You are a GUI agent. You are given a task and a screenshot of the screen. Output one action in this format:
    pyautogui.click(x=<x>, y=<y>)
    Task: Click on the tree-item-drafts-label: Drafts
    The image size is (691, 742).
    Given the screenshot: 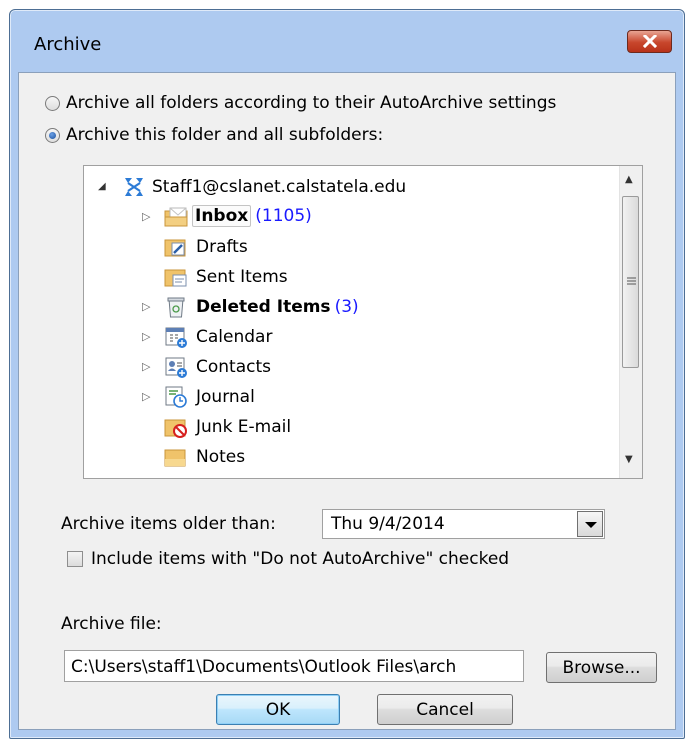 What is the action you would take?
    pyautogui.click(x=222, y=247)
    